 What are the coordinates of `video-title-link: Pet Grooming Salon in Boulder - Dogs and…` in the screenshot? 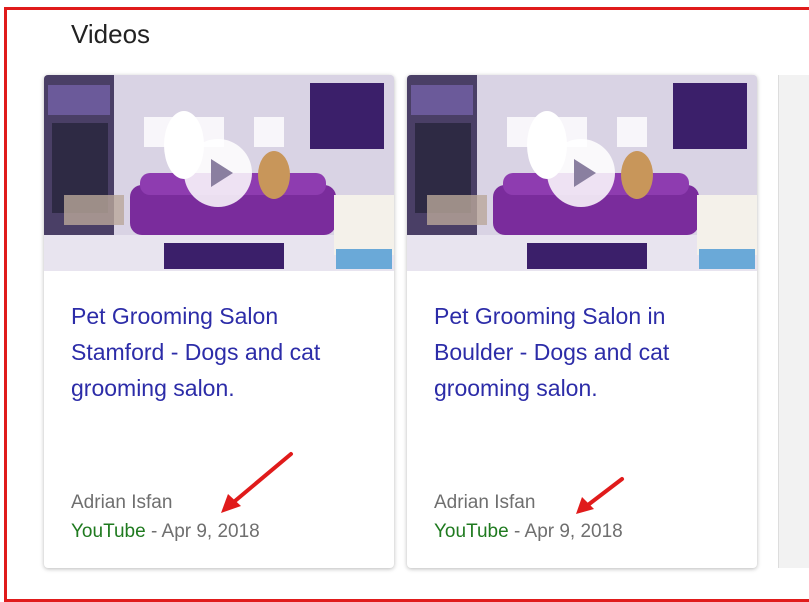 It's located at (584, 352).